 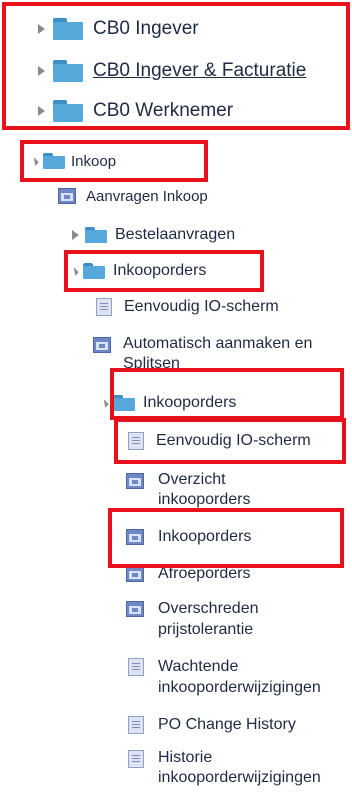 What do you see at coordinates (192, 619) in the screenshot?
I see `tree-item-overschreden-prijstolerantie: Overschreden prijstolerantie` at bounding box center [192, 619].